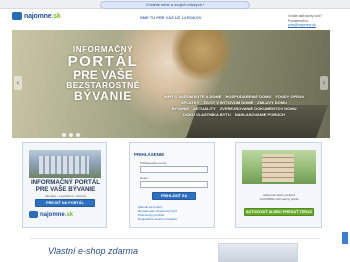 The image size is (350, 262). I want to click on side-tab-icon, so click(345, 238).